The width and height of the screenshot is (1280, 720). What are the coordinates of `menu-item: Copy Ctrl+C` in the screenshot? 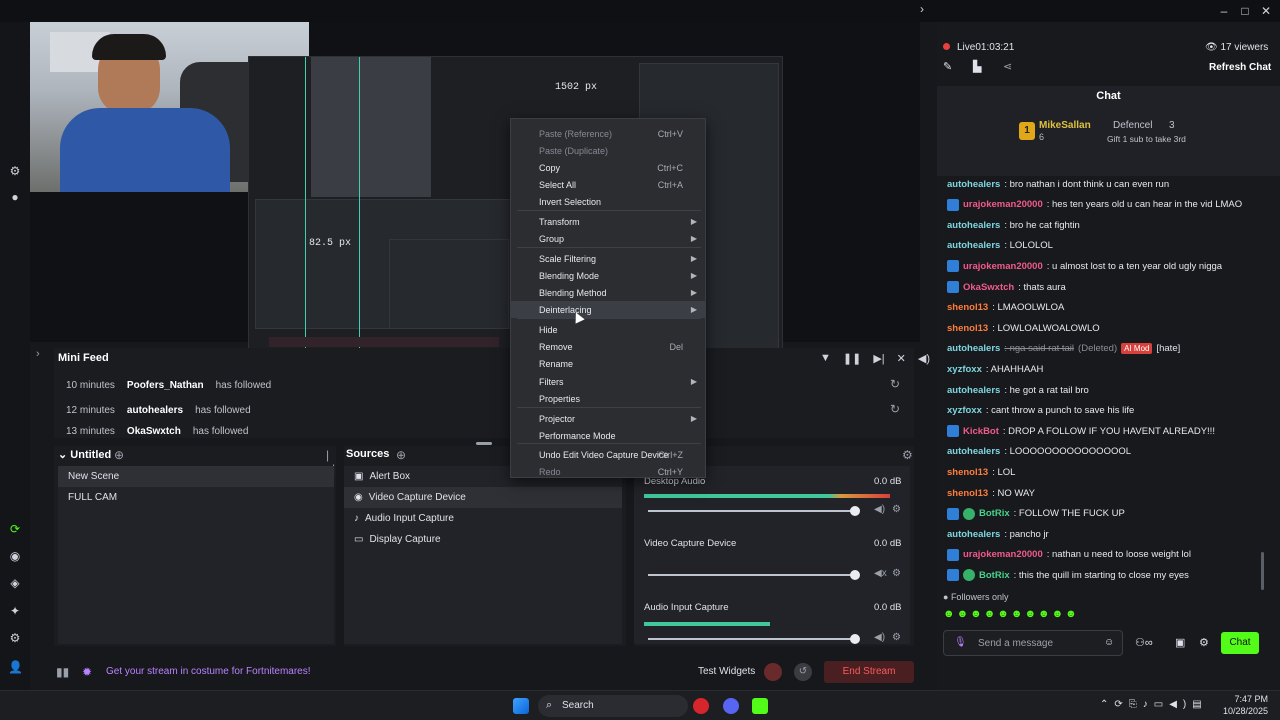 It's located at (608, 167).